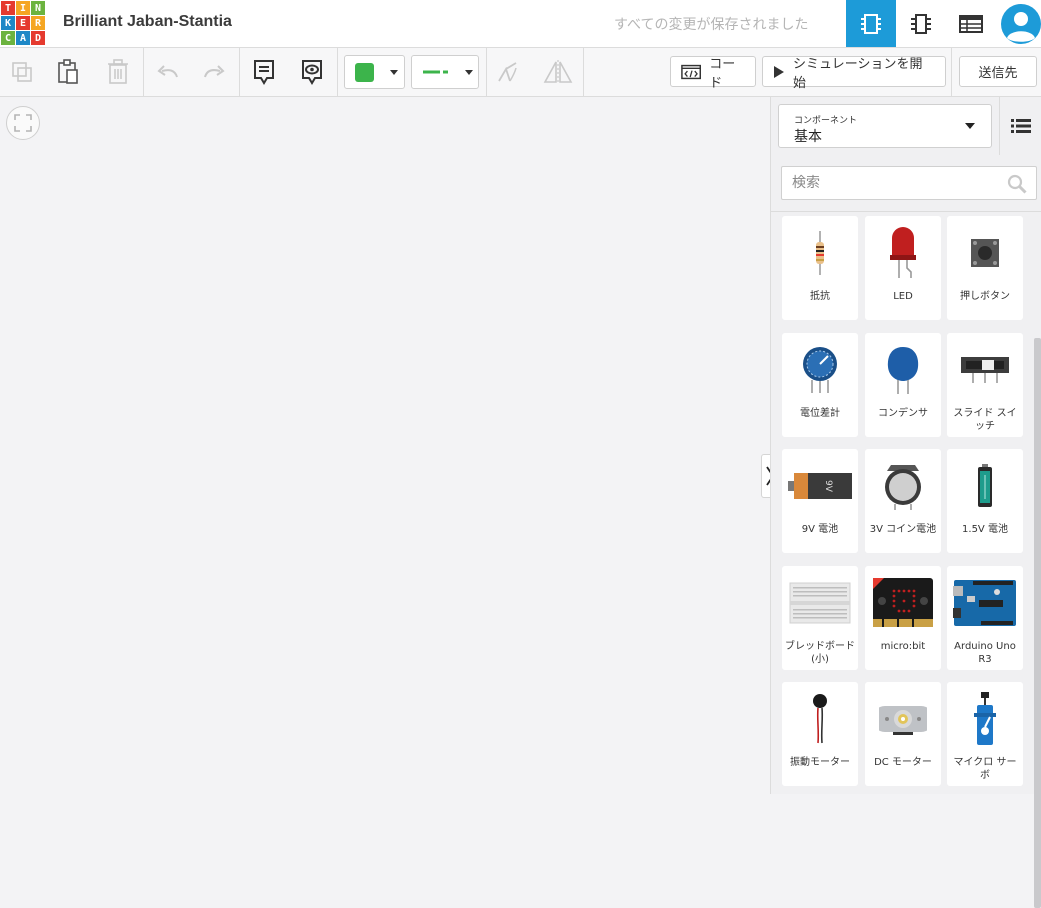 This screenshot has height=908, width=1041. I want to click on send-to-button: 送信先, so click(998, 71).